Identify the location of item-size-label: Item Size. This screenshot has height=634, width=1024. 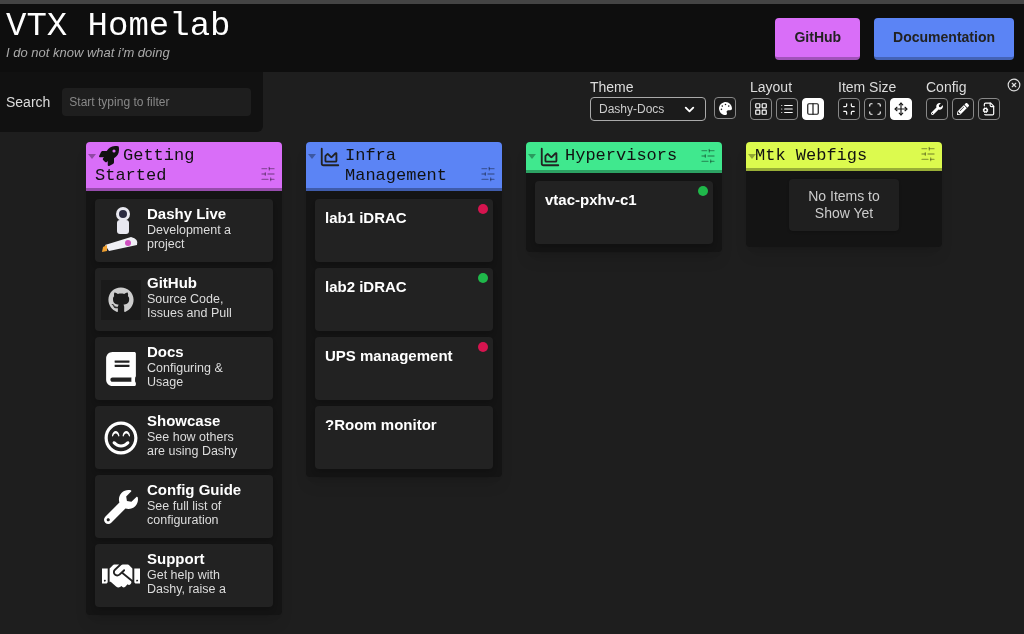
(868, 87).